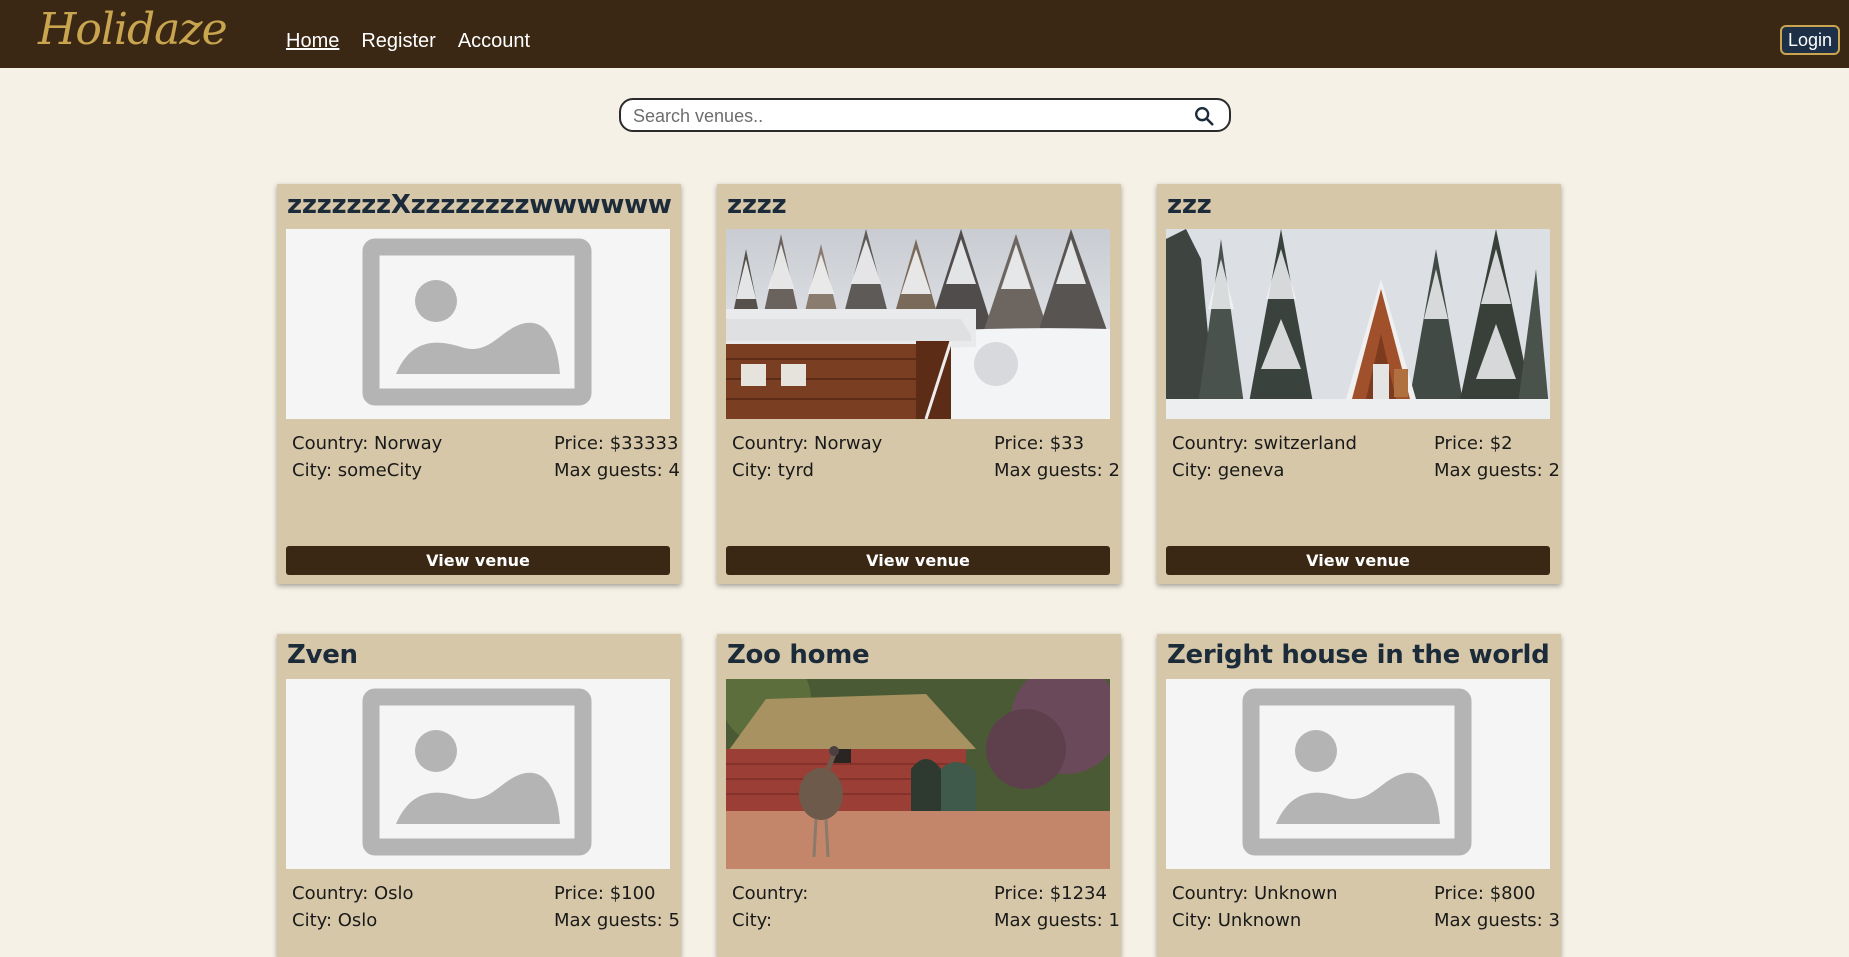  What do you see at coordinates (1255, 893) in the screenshot?
I see `venue-country: Country: Unknown` at bounding box center [1255, 893].